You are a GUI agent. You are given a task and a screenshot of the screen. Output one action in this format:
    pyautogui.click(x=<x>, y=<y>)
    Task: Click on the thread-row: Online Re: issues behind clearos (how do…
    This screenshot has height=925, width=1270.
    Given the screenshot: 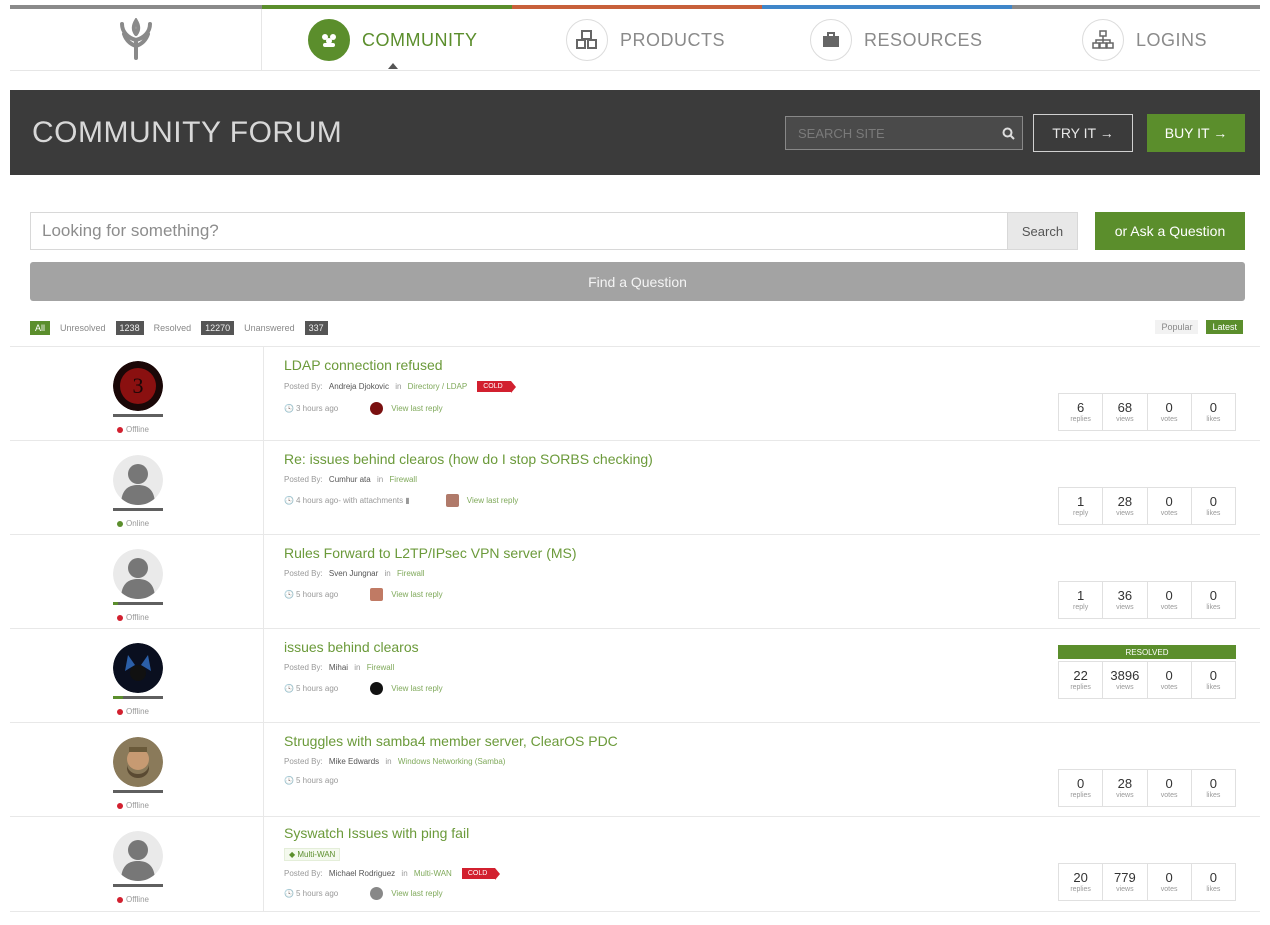 What is the action you would take?
    pyautogui.click(x=635, y=487)
    